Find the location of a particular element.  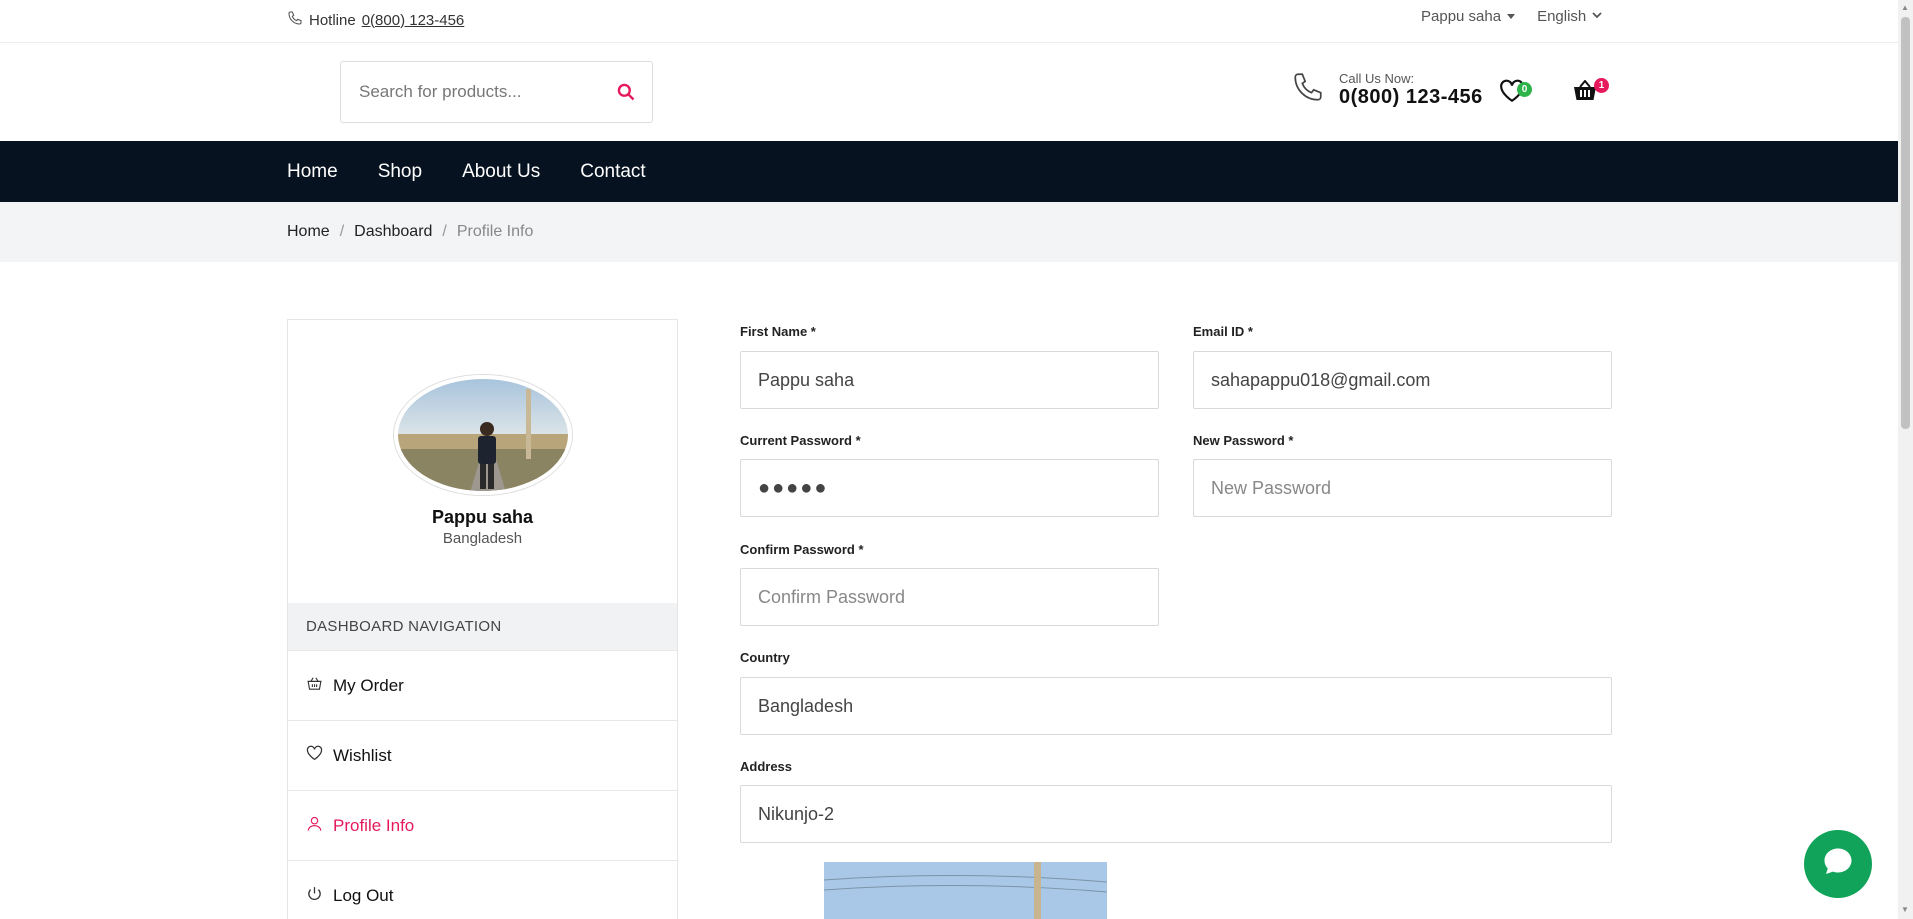

avatar is located at coordinates (483, 435).